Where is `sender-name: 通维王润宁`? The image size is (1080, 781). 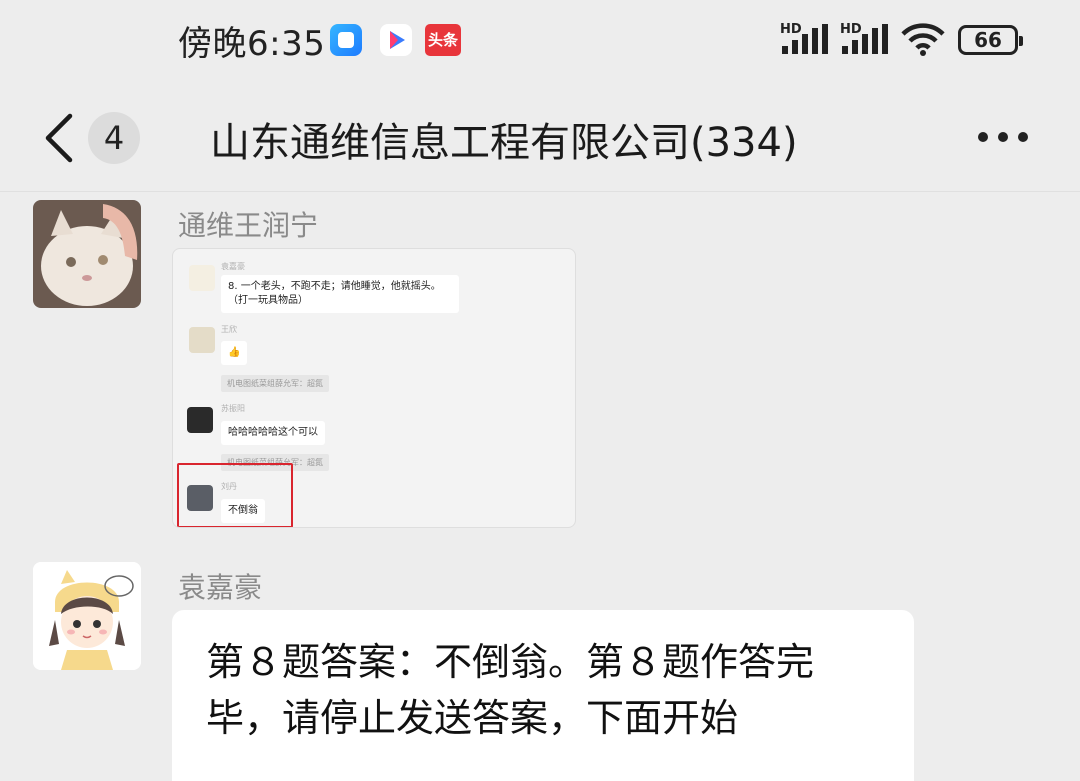
sender-name: 通维王润宁 is located at coordinates (248, 225).